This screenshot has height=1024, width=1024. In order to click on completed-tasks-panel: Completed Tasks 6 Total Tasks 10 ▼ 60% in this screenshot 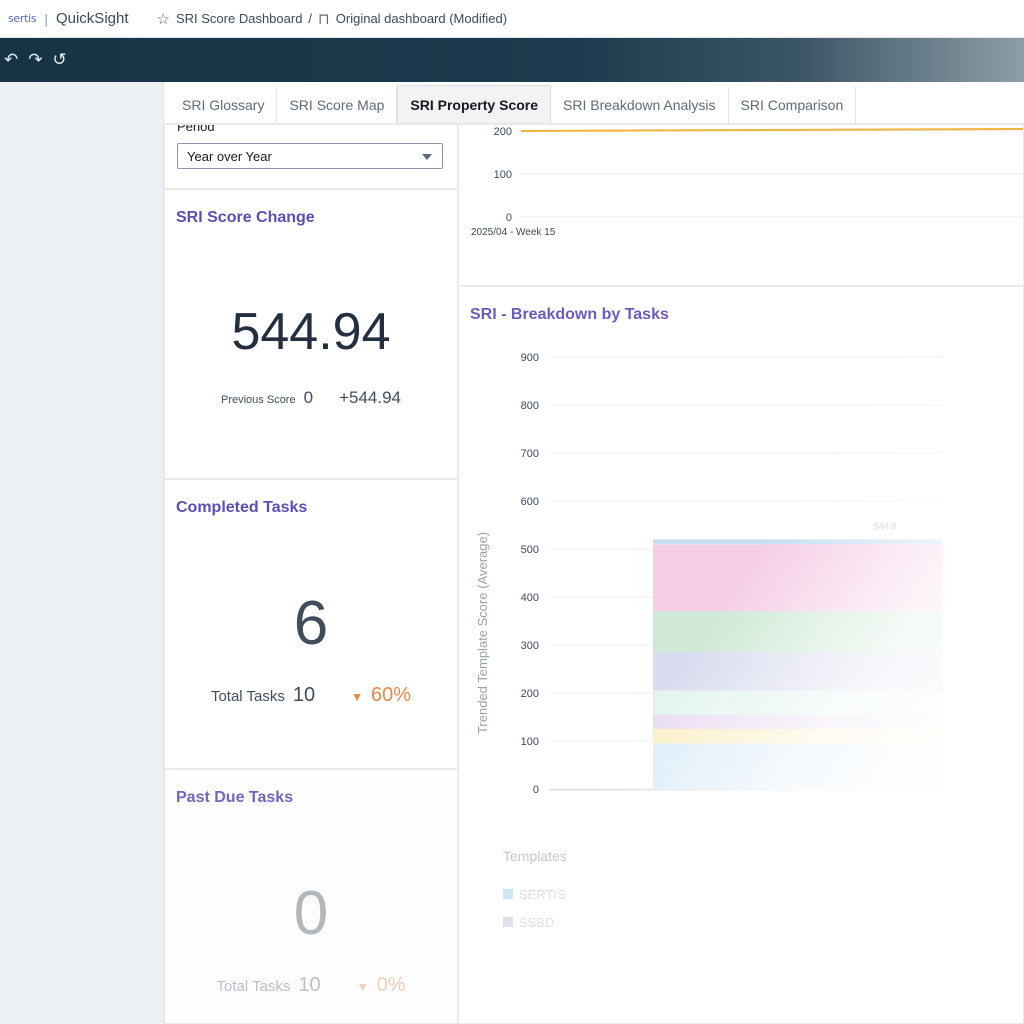, I will do `click(311, 624)`.